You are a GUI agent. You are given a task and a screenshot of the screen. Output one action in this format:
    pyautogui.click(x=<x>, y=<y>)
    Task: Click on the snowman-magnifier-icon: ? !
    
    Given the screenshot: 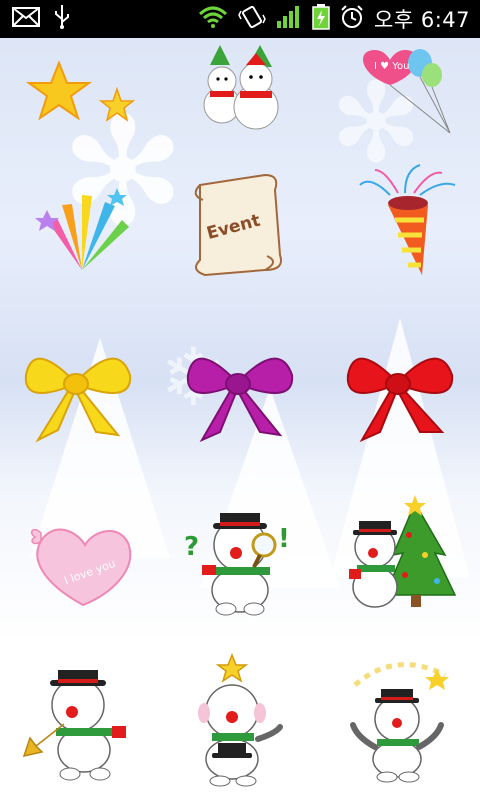 What is the action you would take?
    pyautogui.click(x=237, y=564)
    